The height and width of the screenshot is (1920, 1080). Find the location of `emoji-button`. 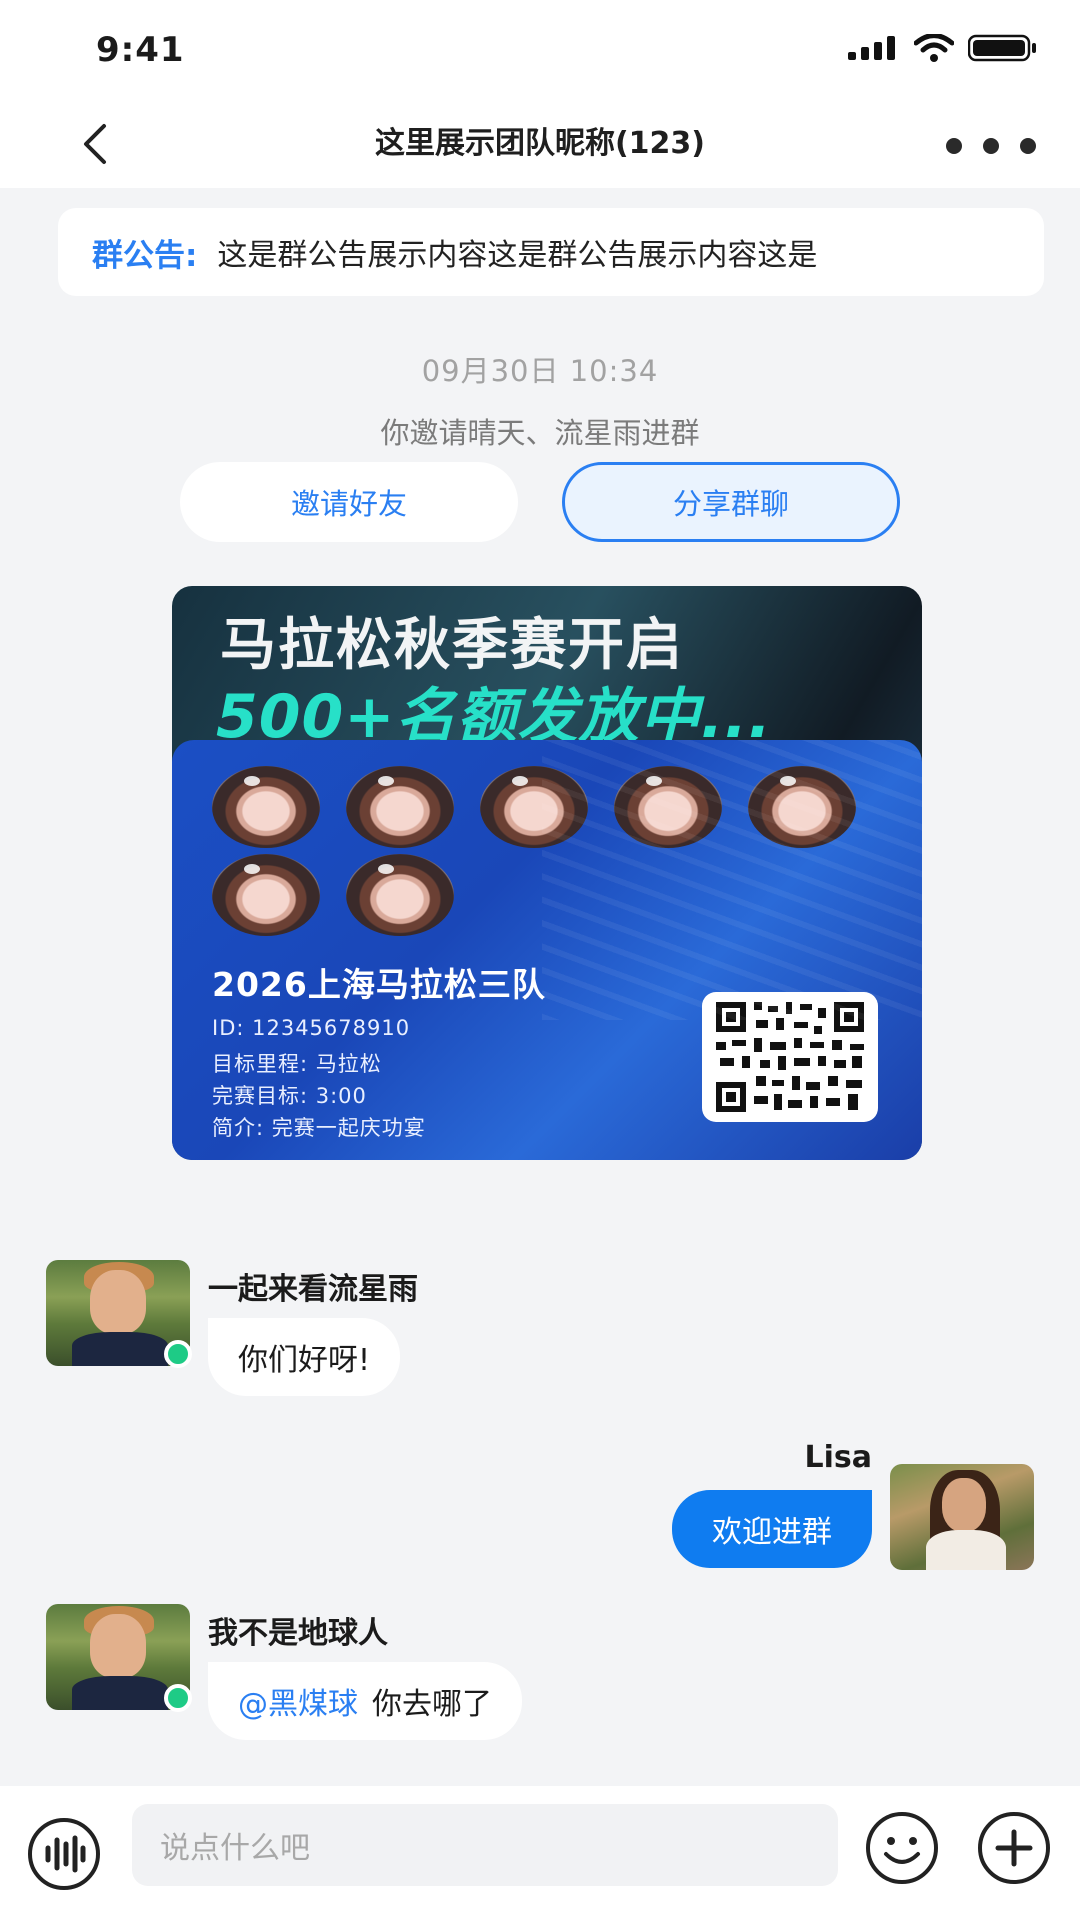

emoji-button is located at coordinates (902, 1848).